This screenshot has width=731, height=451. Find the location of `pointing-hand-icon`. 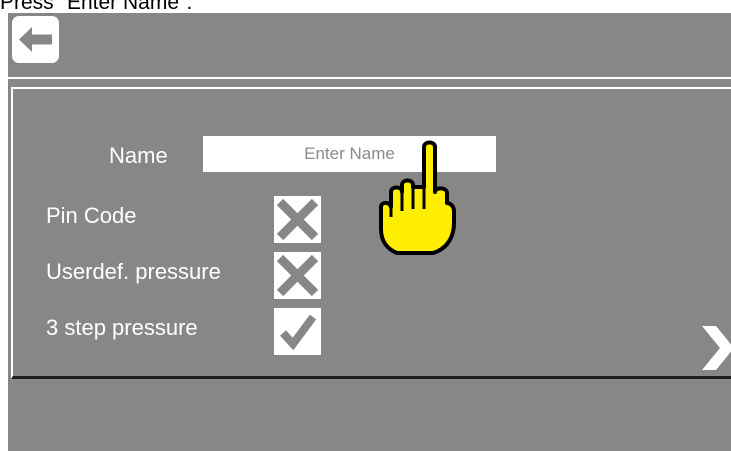

pointing-hand-icon is located at coordinates (416, 200).